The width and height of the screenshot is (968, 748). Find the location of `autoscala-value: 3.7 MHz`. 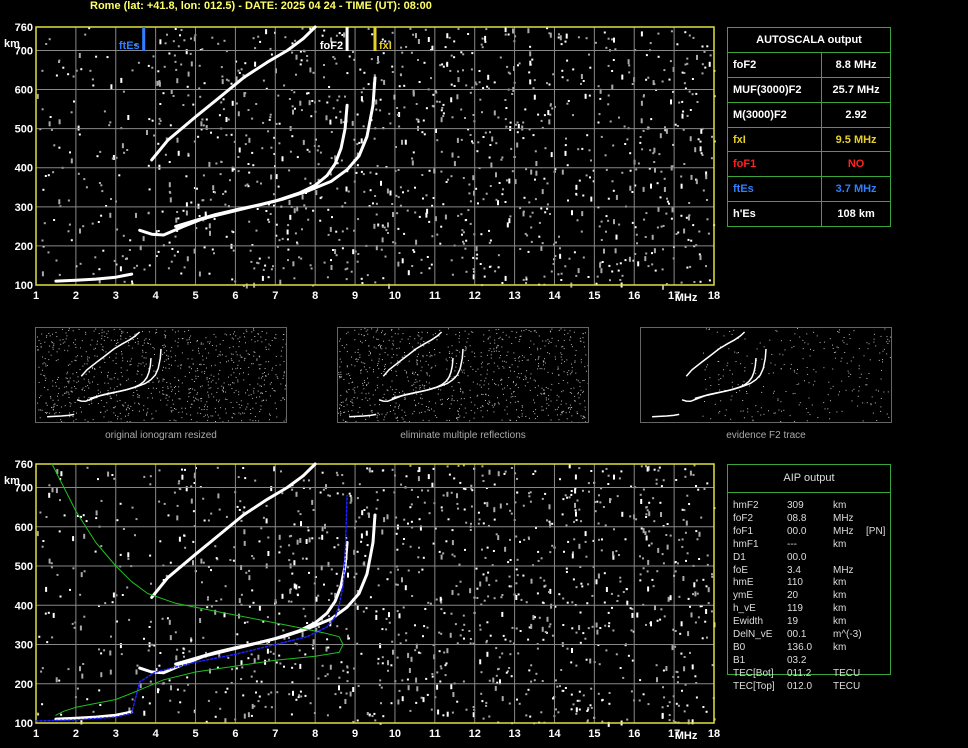

autoscala-value: 3.7 MHz is located at coordinates (856, 189).